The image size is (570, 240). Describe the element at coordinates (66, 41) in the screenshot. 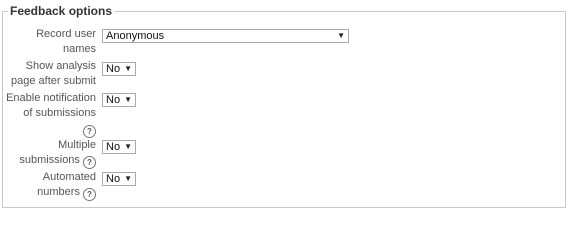

I see `record-user-names-label: Record user names` at that location.